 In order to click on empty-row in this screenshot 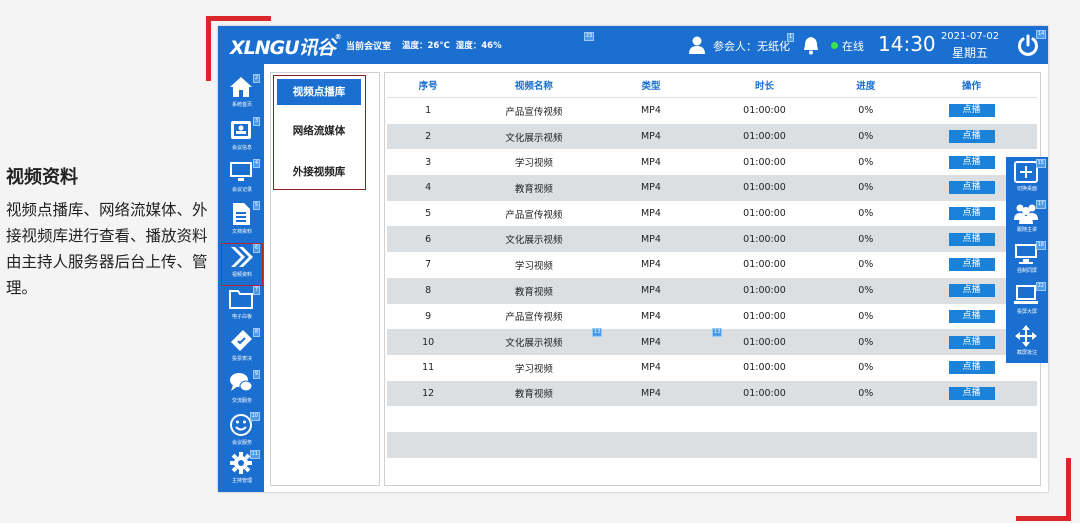, I will do `click(712, 419)`.